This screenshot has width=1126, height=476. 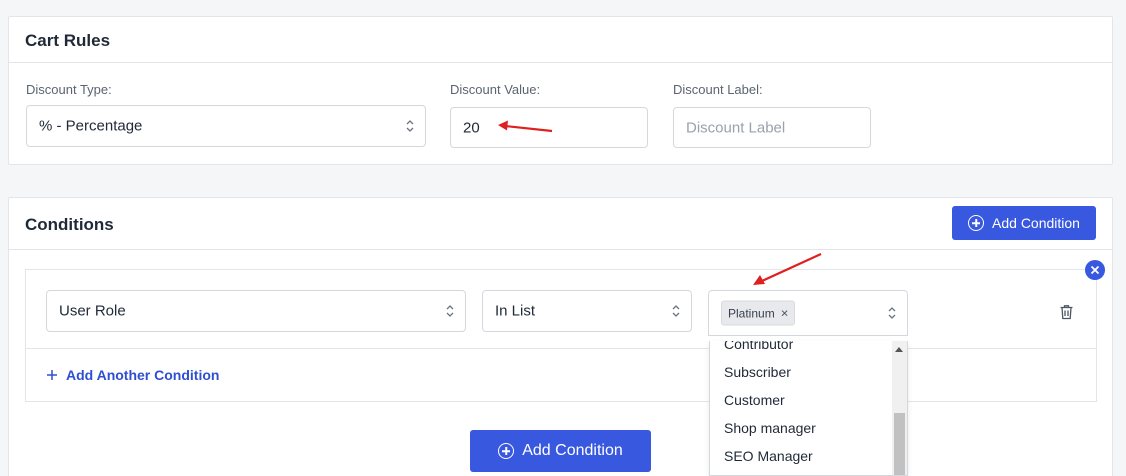 What do you see at coordinates (471, 127) in the screenshot?
I see `discount-value-text: 20` at bounding box center [471, 127].